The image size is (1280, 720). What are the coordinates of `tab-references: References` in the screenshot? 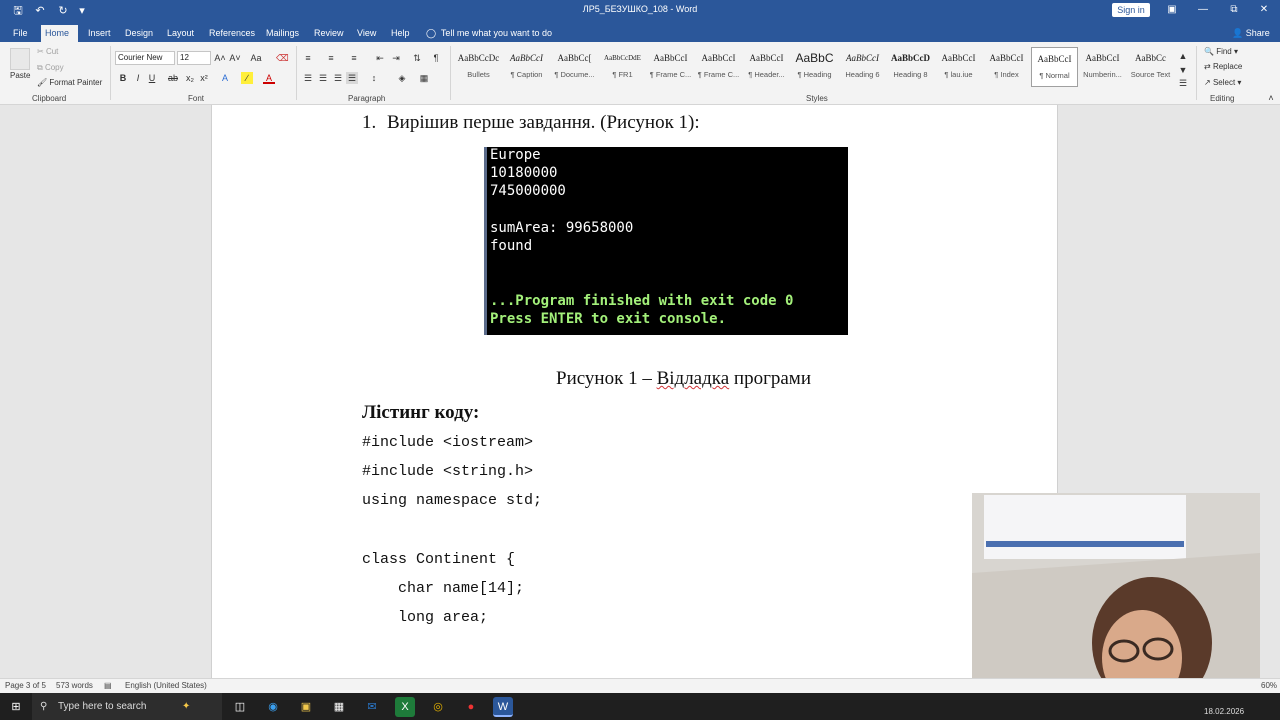 It's located at (232, 33).